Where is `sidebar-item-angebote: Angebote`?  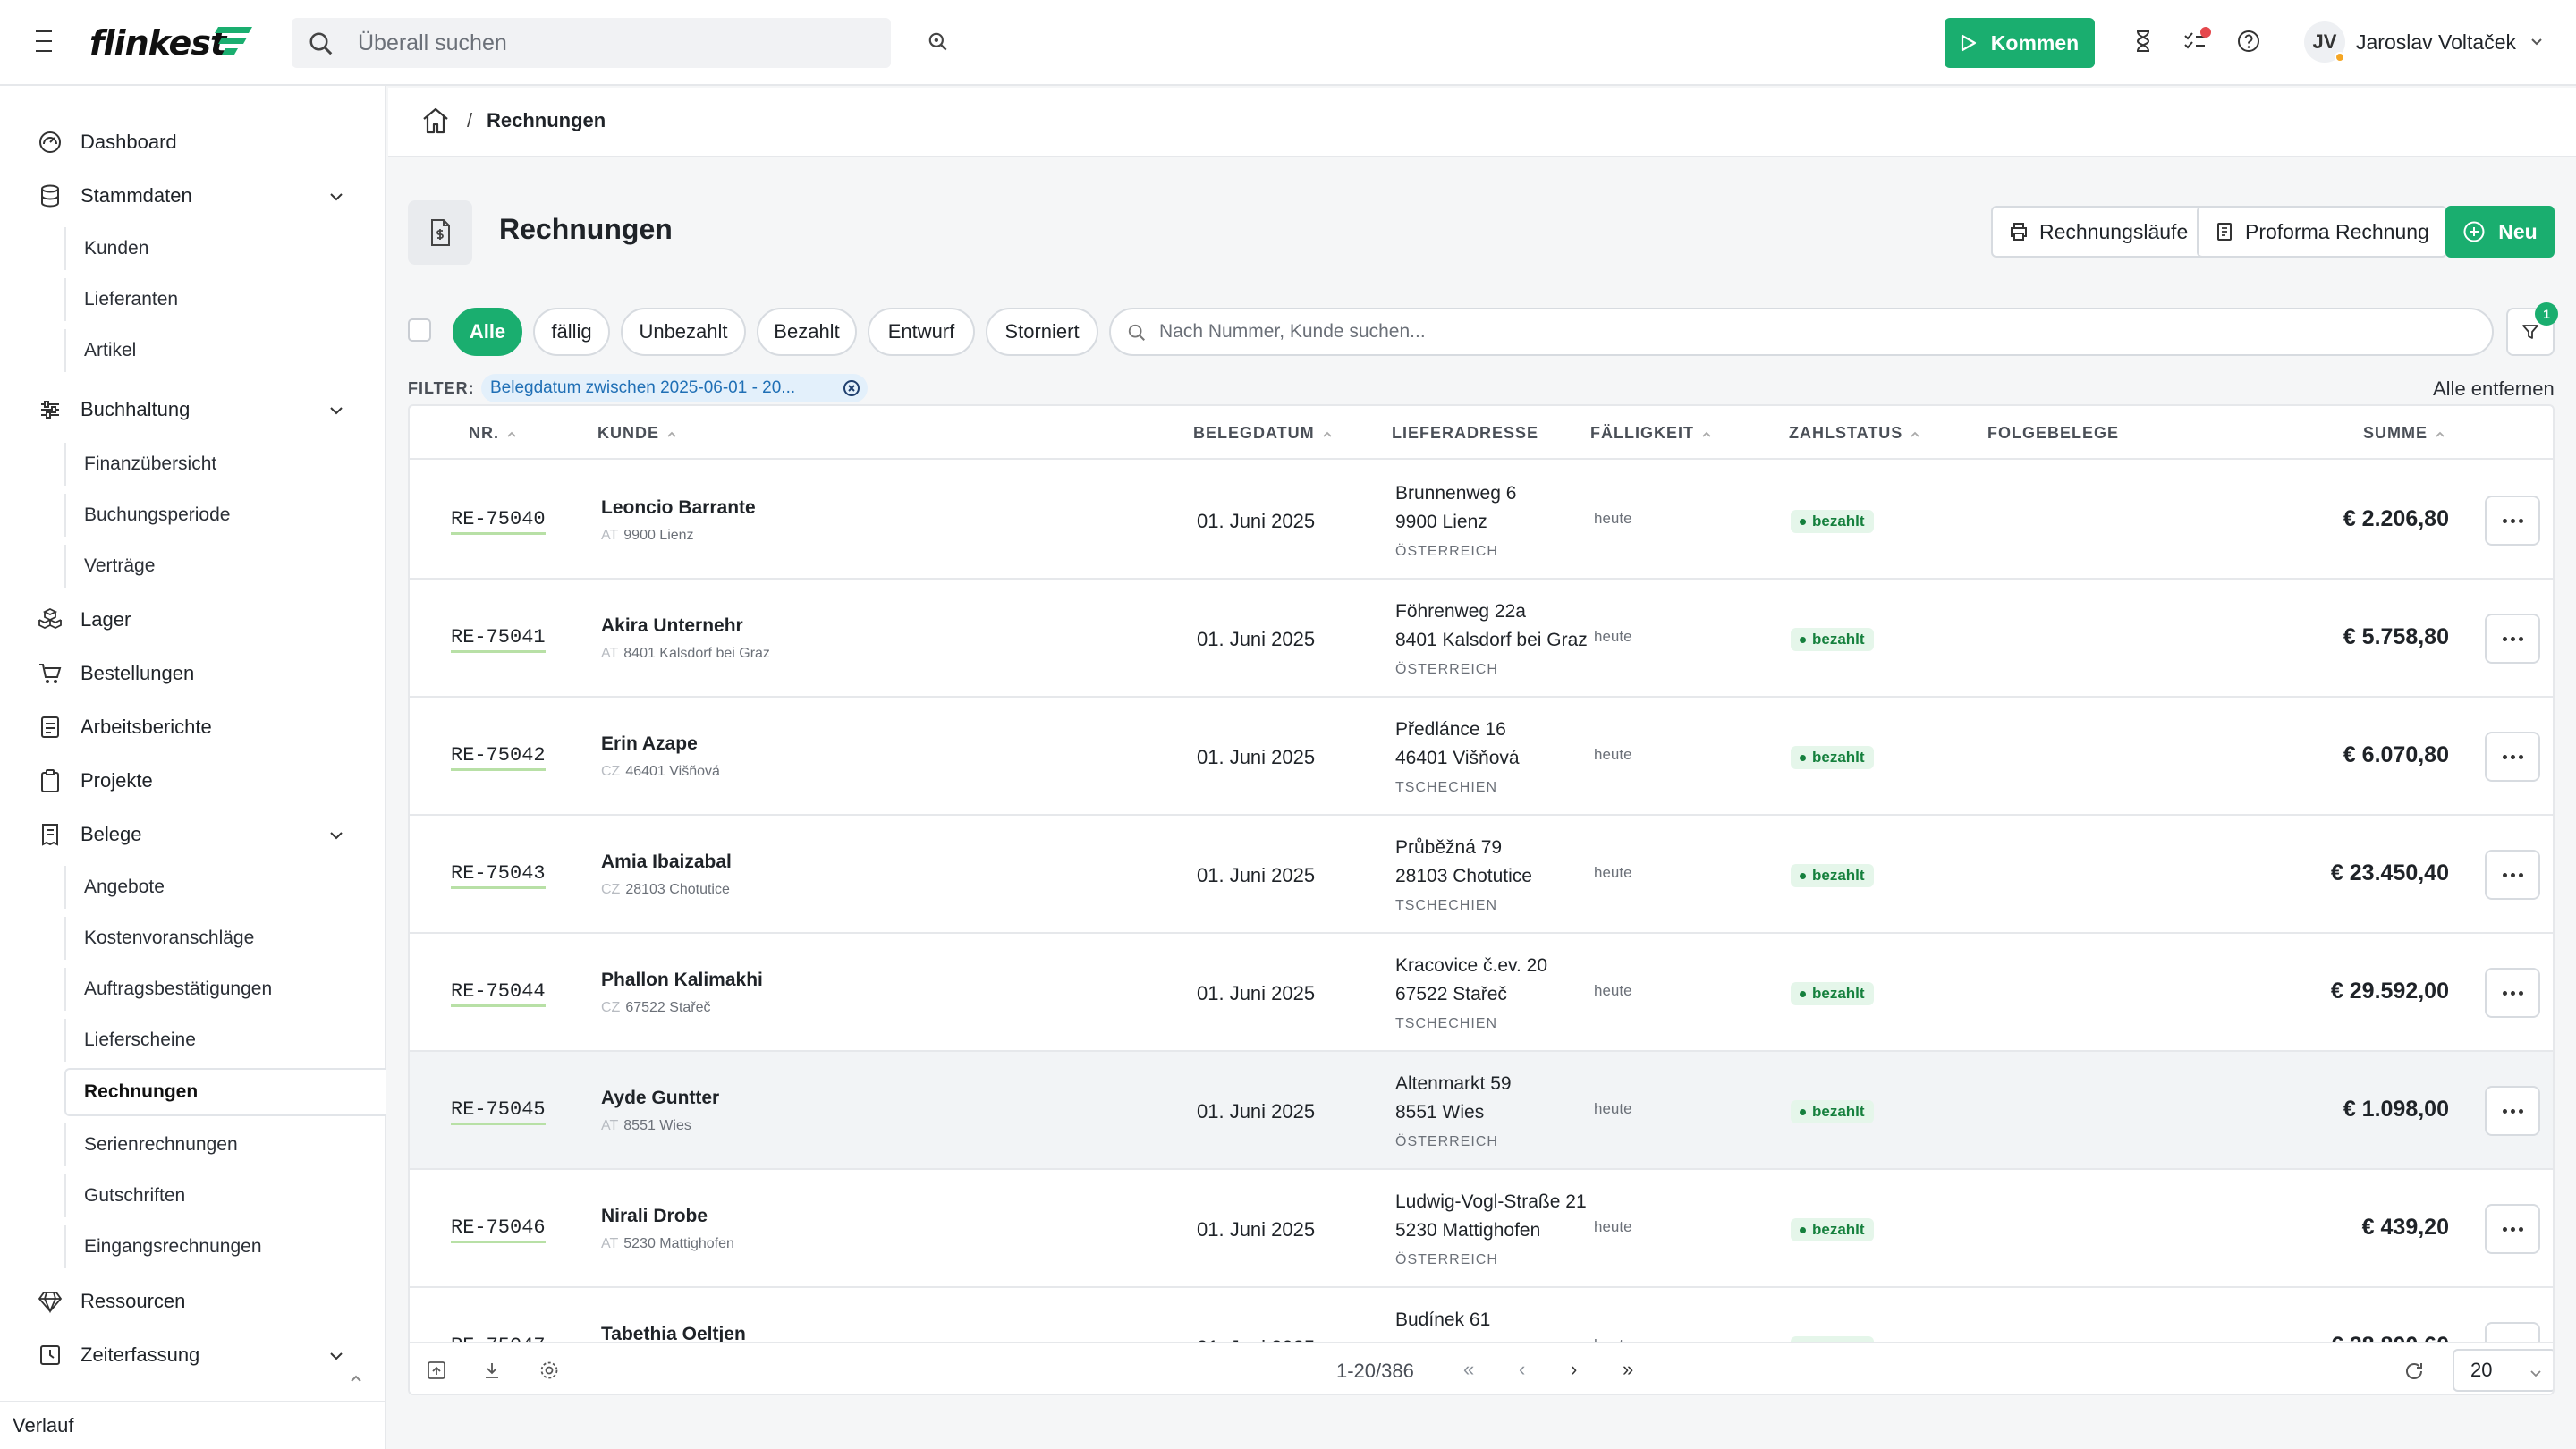 sidebar-item-angebote: Angebote is located at coordinates (225, 887).